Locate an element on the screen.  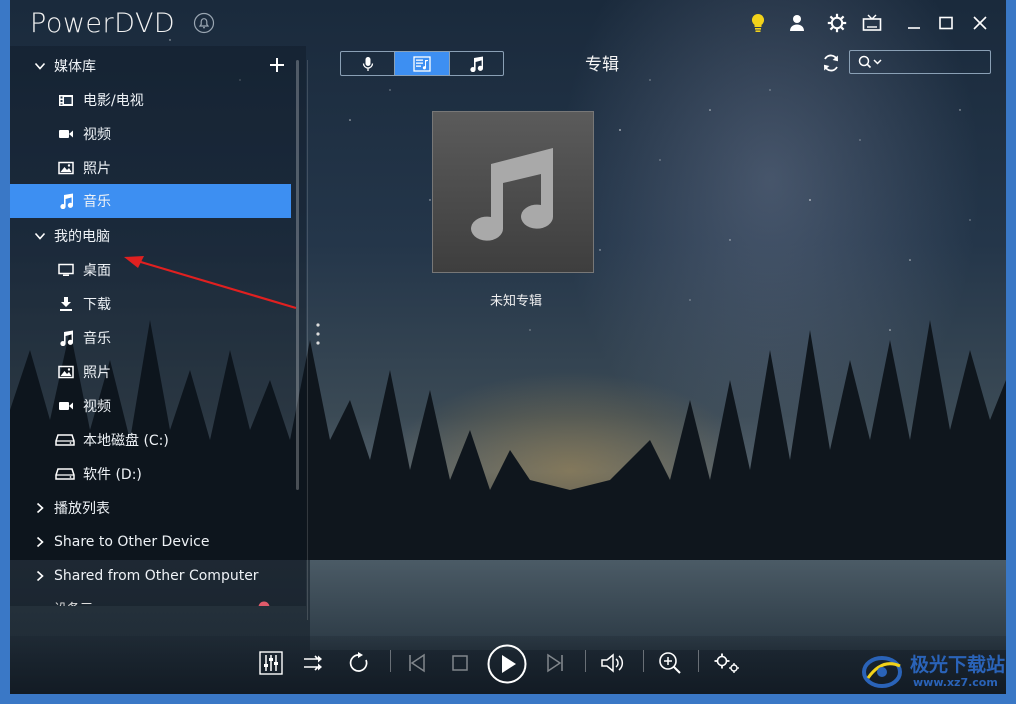
minimize-icon is located at coordinates (914, 23).